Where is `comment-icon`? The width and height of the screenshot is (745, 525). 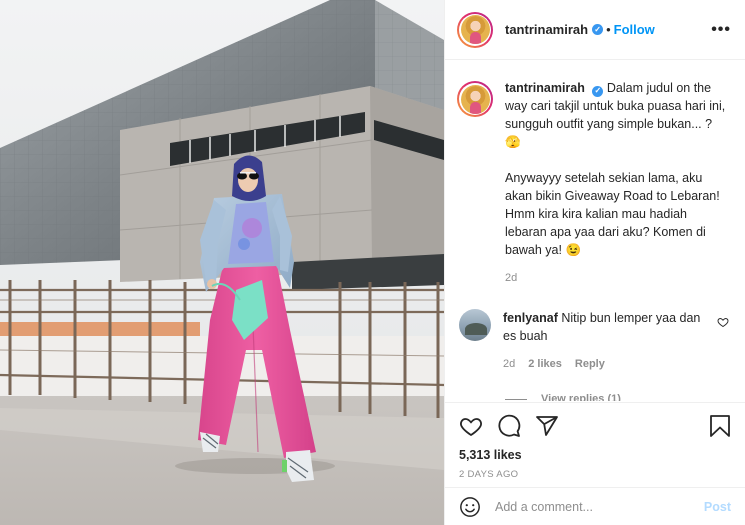 comment-icon is located at coordinates (509, 426).